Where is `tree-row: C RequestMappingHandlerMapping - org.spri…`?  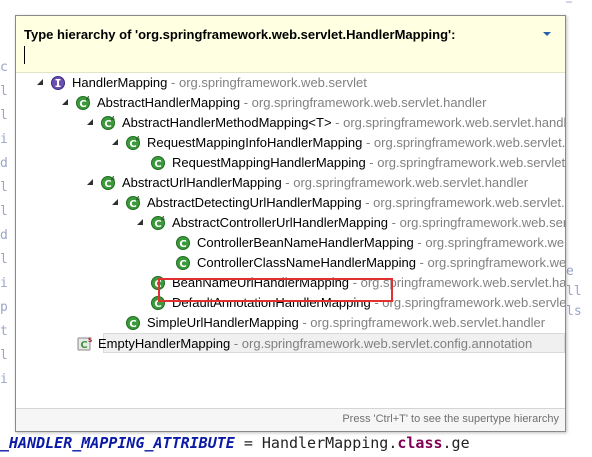 tree-row: C RequestMappingHandlerMapping - org.spri… is located at coordinates (290, 163).